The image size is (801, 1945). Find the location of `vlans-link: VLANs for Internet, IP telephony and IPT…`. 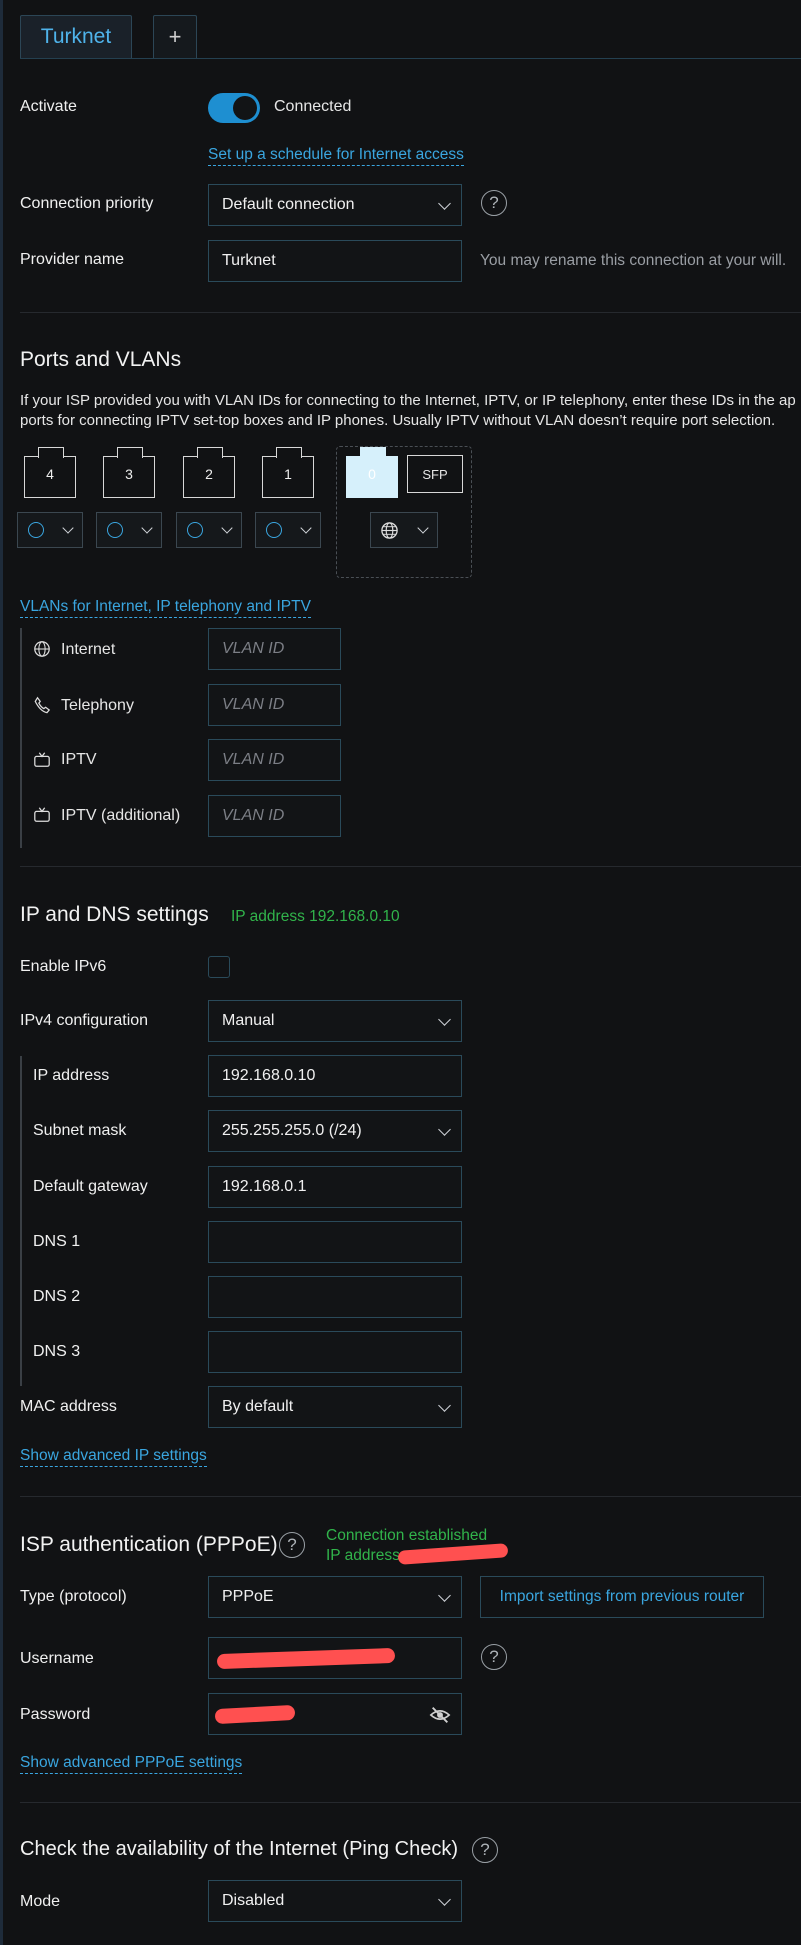

vlans-link: VLANs for Internet, IP telephony and IPT… is located at coordinates (165, 608).